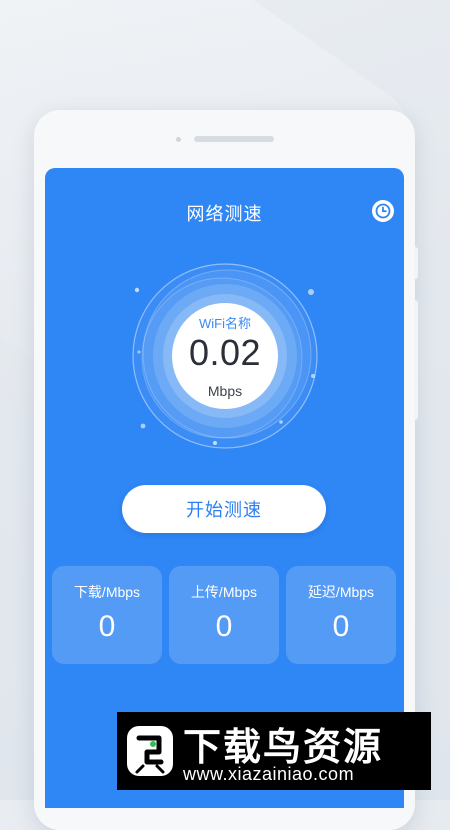 This screenshot has height=830, width=450. What do you see at coordinates (107, 626) in the screenshot?
I see `download-value: 0` at bounding box center [107, 626].